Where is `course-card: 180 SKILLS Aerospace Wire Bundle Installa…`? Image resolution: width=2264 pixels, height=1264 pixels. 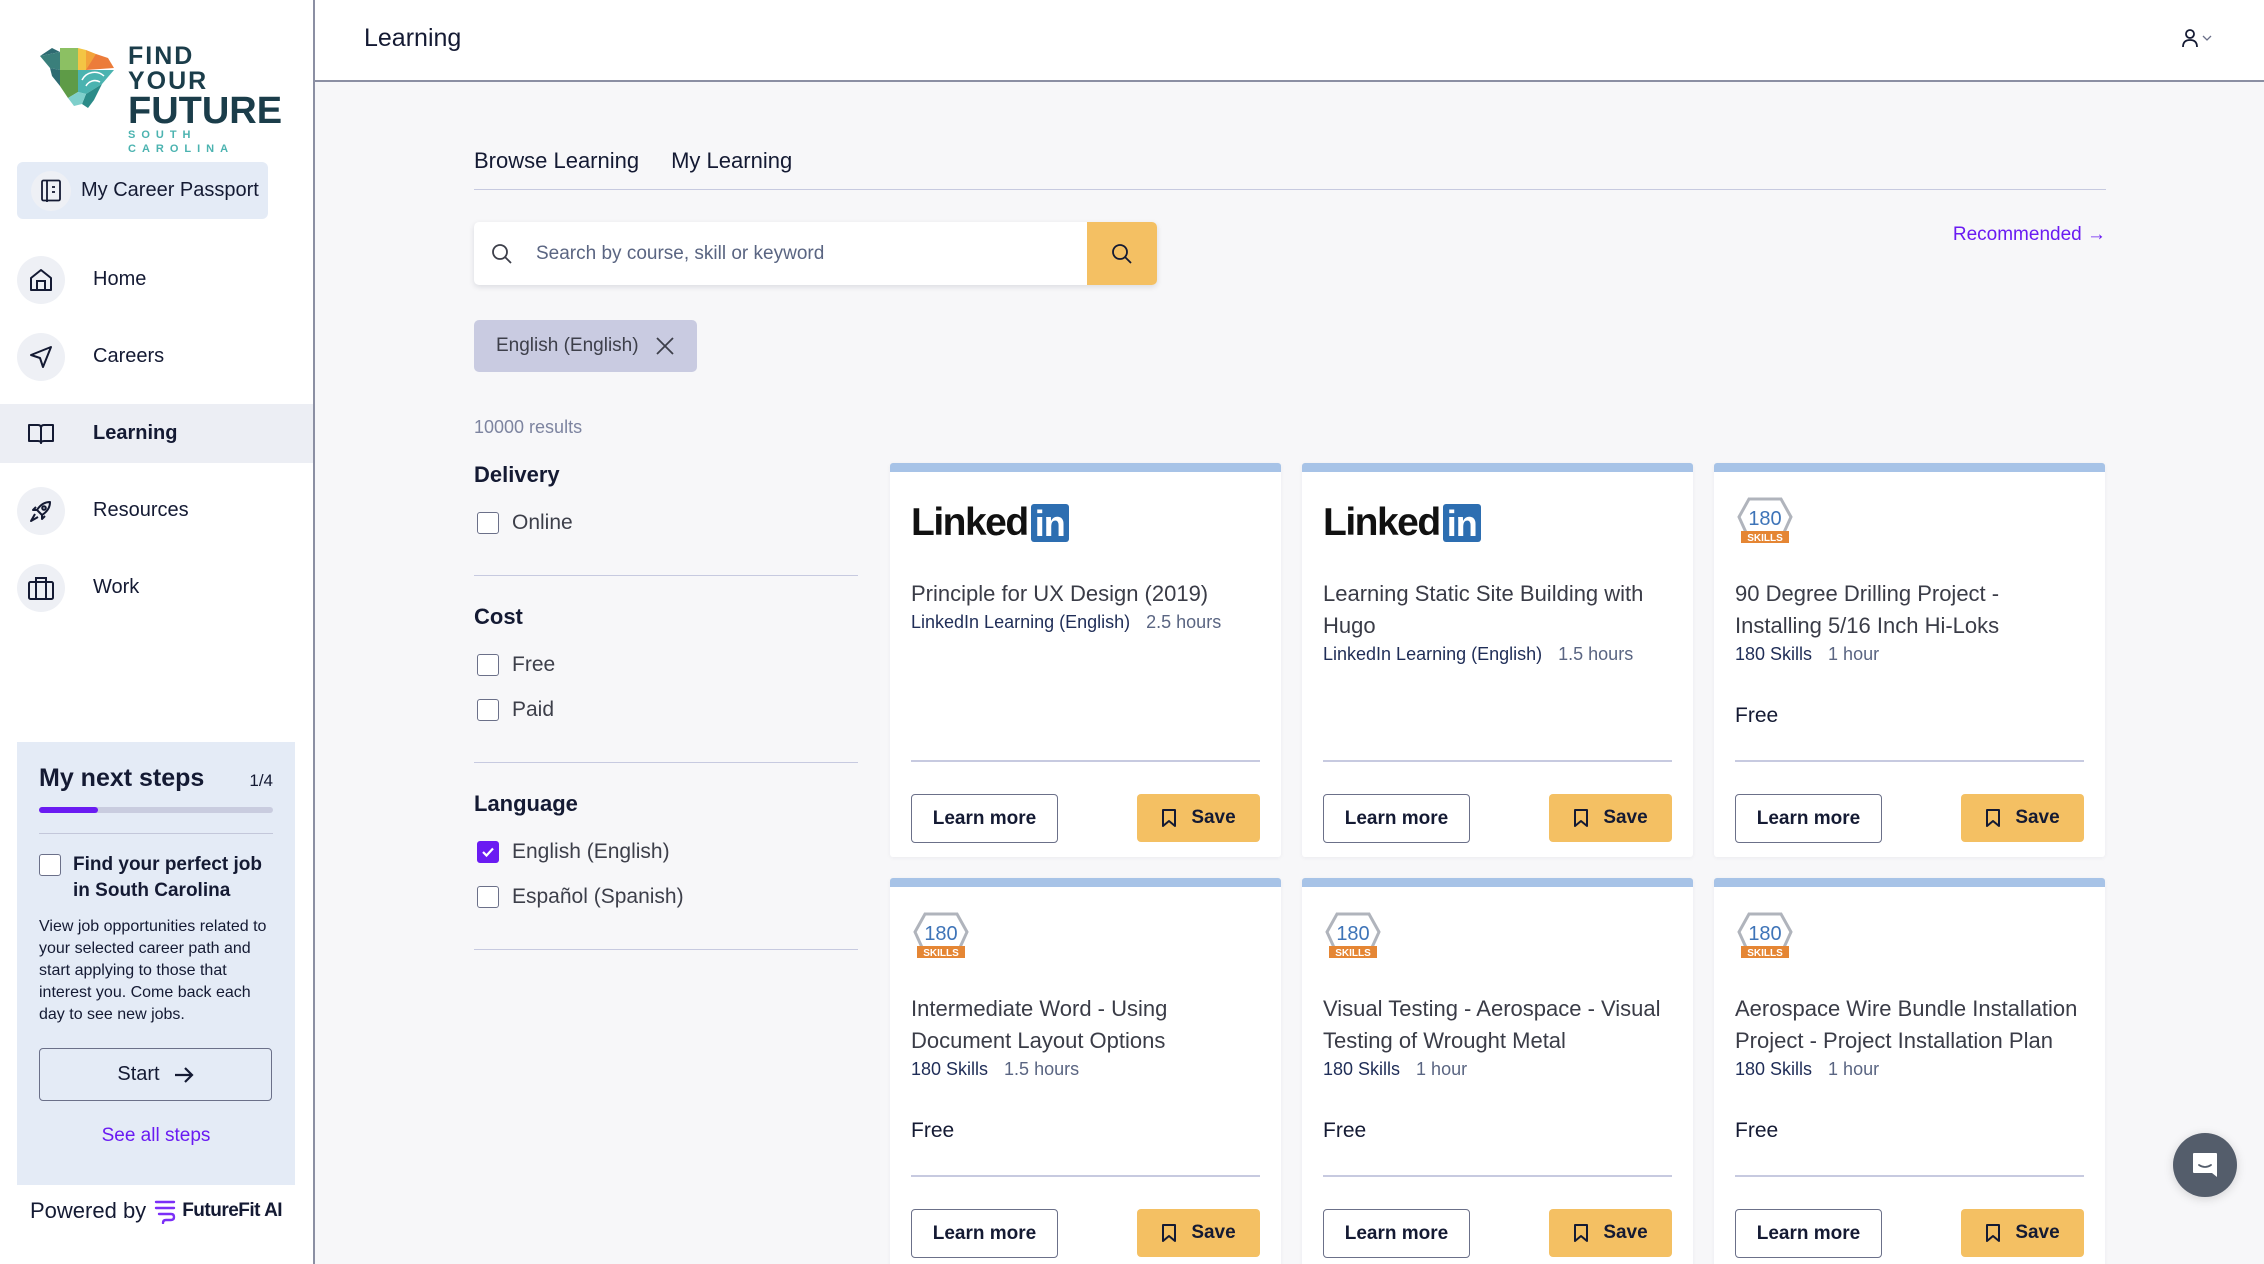 course-card: 180 SKILLS Aerospace Wire Bundle Installa… is located at coordinates (1909, 1071).